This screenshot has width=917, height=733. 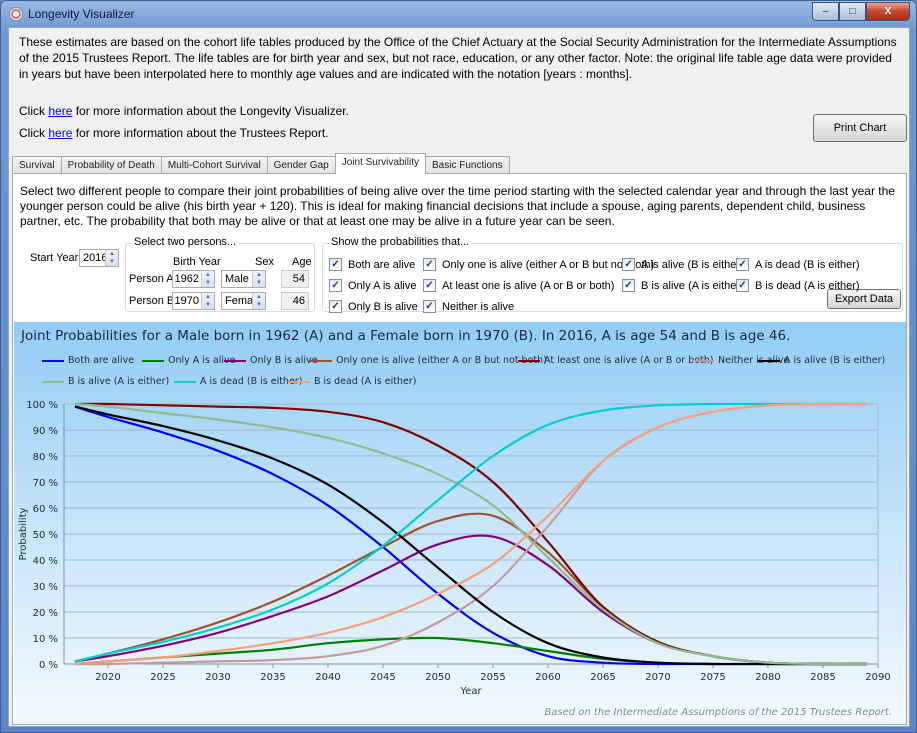 I want to click on y-tick-label: 60 %, so click(x=45, y=509).